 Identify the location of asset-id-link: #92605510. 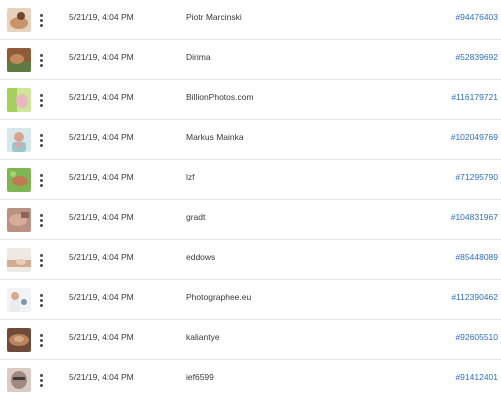
(476, 337).